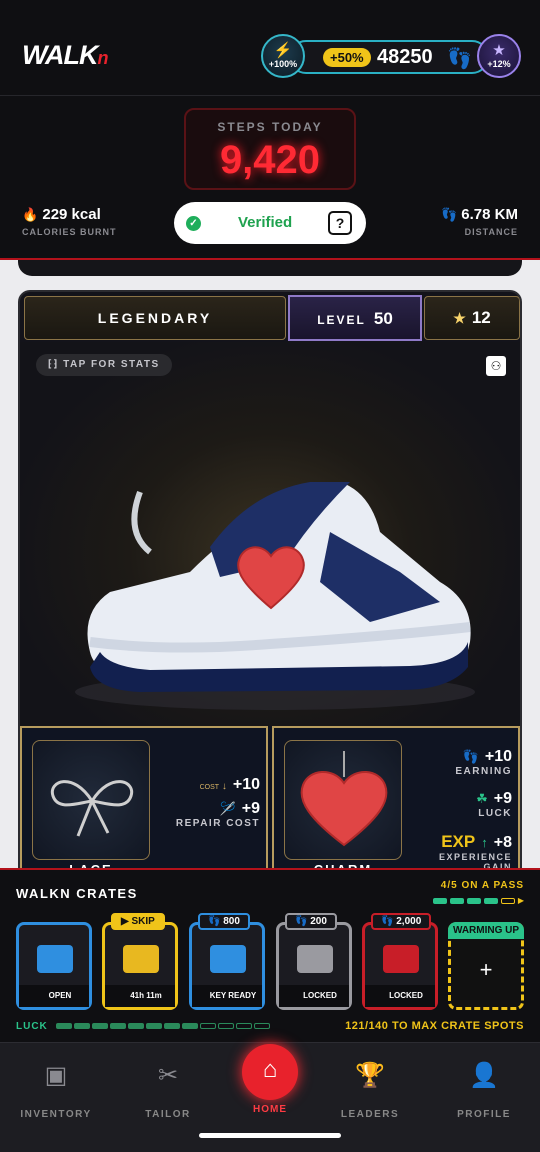 Image resolution: width=540 pixels, height=1152 pixels. I want to click on previous-card-edge, so click(270, 268).